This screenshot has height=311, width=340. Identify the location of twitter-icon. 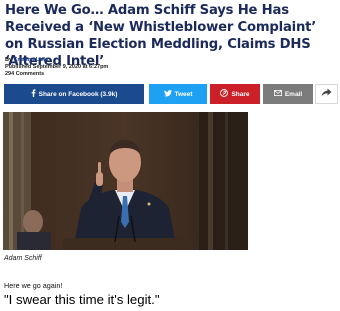
(167, 94).